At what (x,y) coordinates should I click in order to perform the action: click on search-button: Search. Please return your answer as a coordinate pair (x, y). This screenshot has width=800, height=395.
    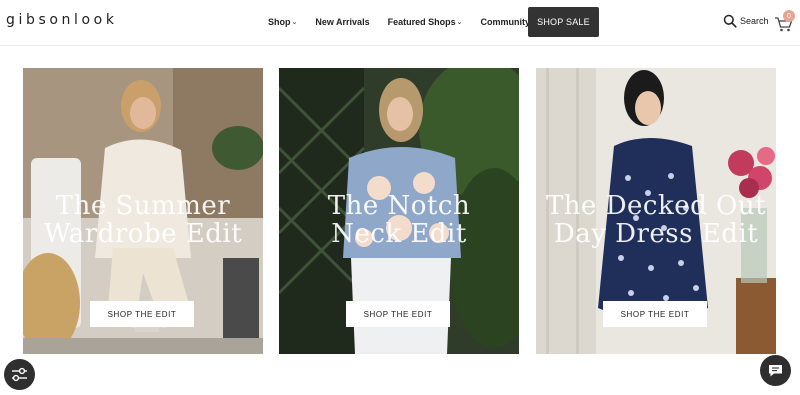
    Looking at the image, I should click on (746, 21).